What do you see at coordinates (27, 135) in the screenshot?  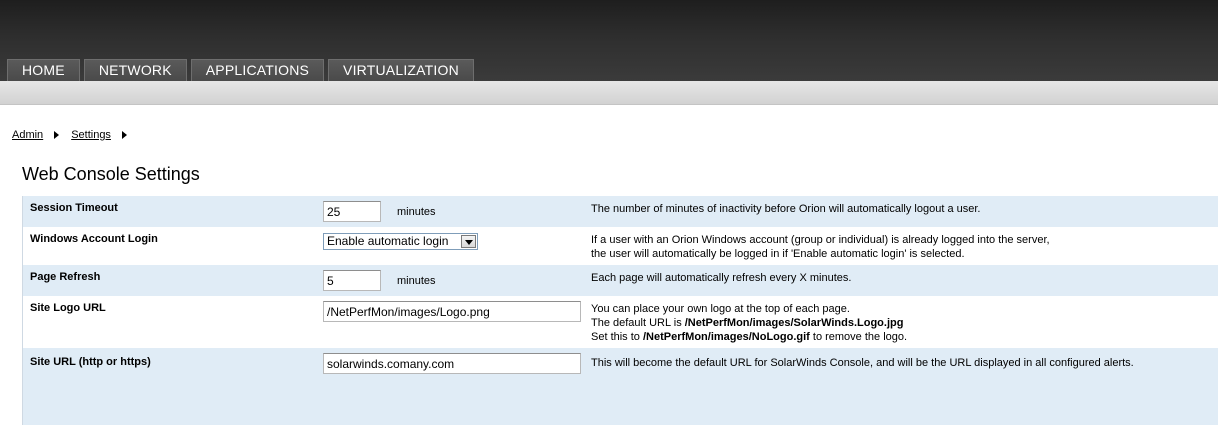 I see `breadcrumb-admin-link: Admin` at bounding box center [27, 135].